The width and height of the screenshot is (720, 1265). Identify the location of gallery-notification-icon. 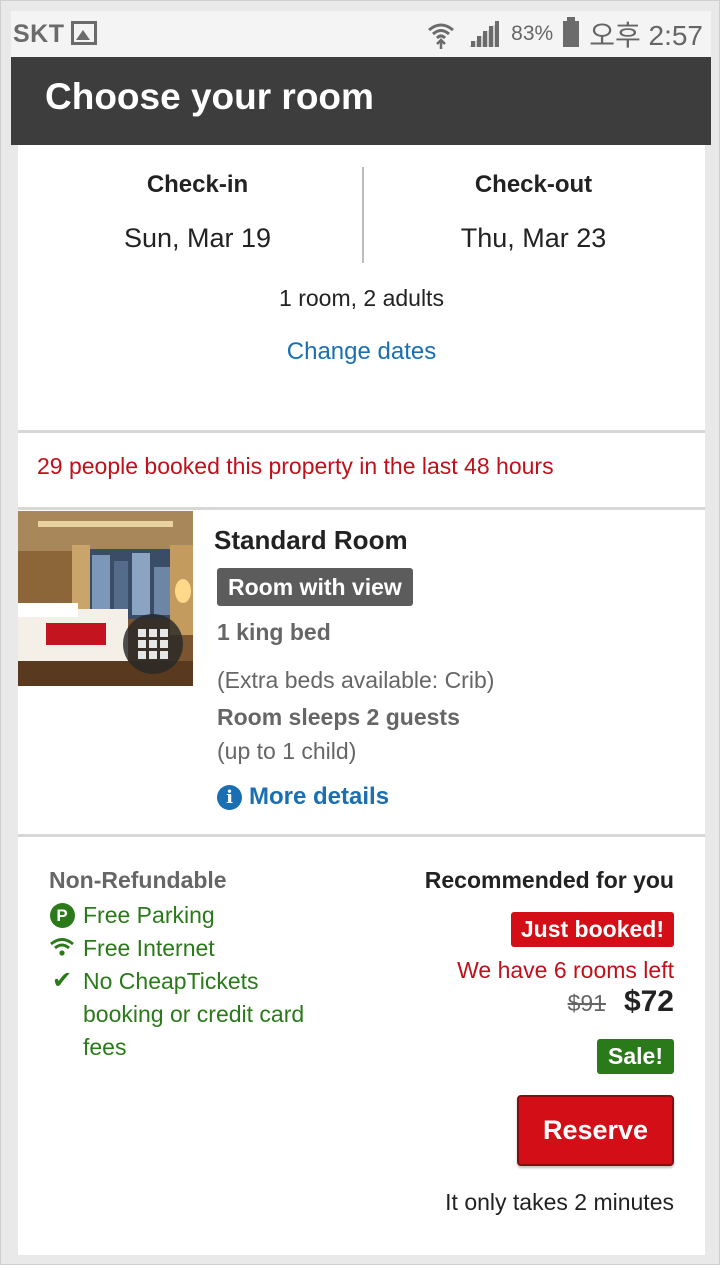
(84, 33).